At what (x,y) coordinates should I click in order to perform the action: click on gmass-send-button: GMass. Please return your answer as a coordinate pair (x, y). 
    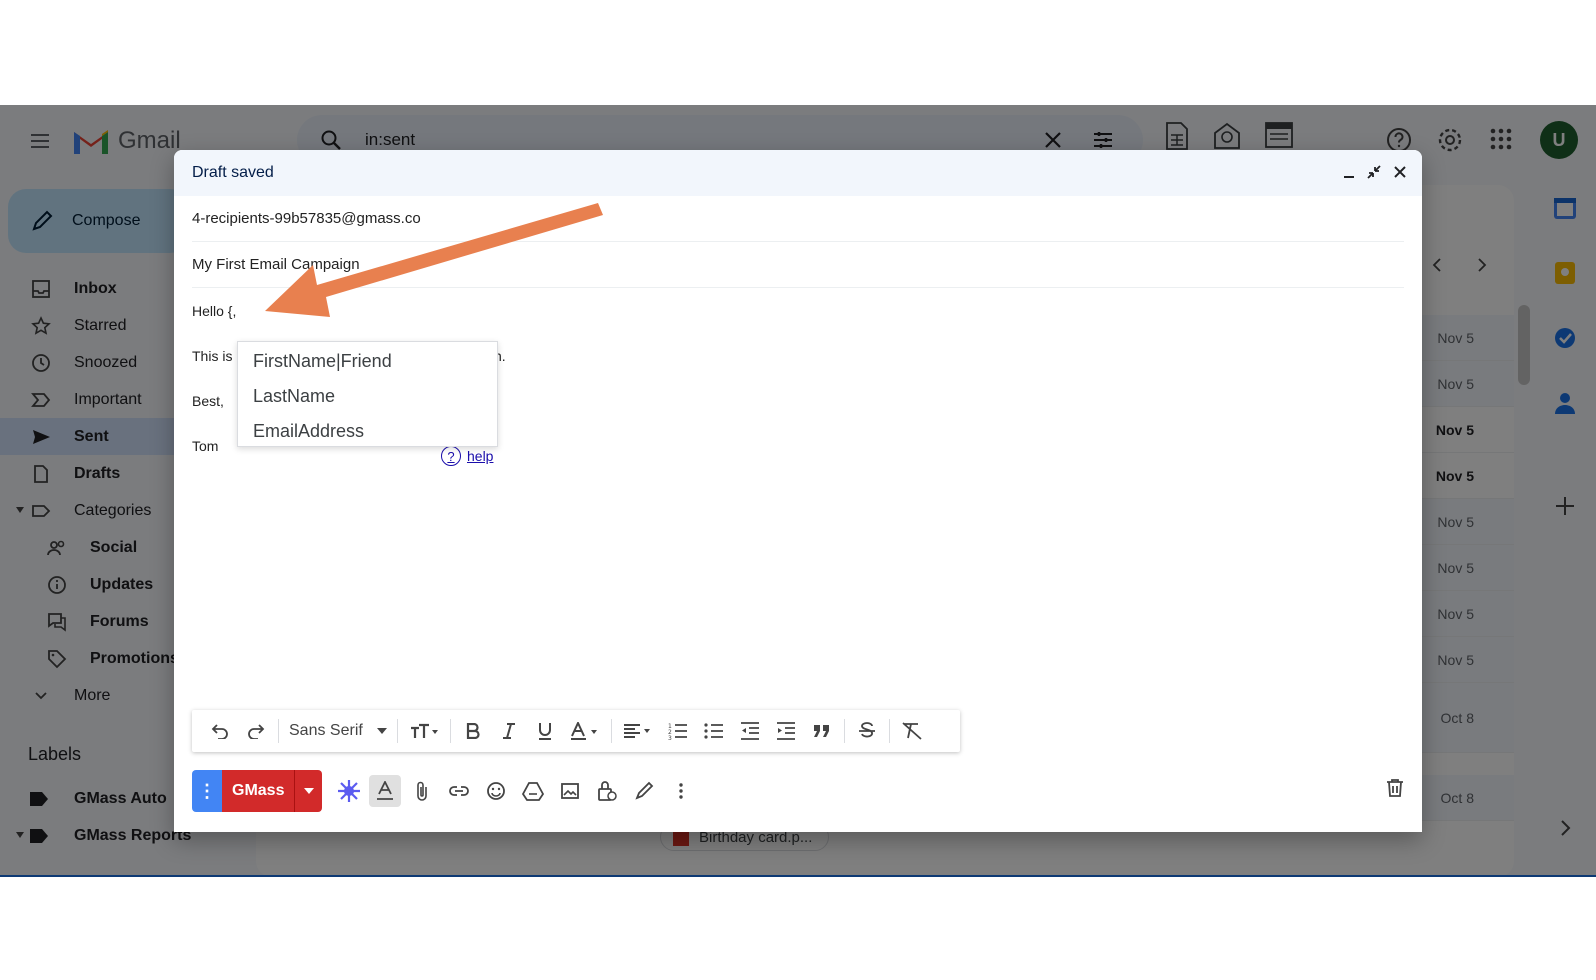
    Looking at the image, I should click on (258, 791).